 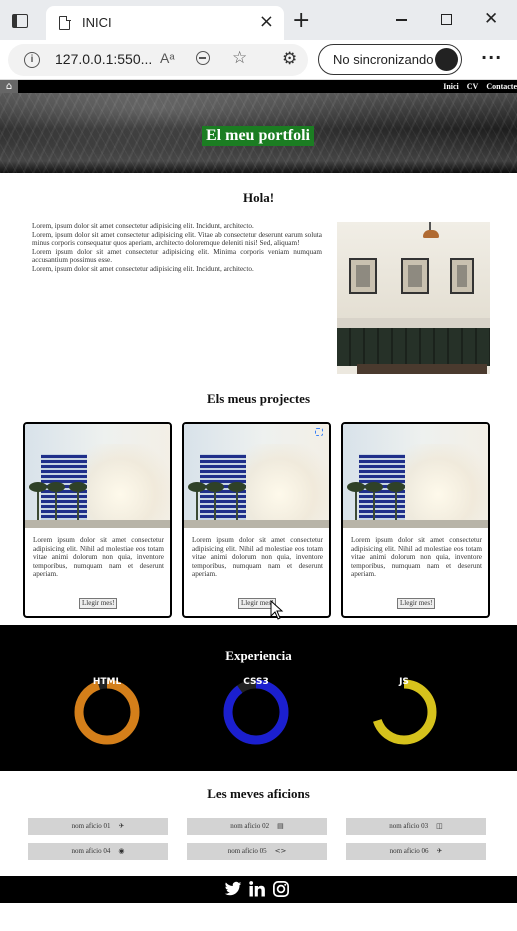 I want to click on camera-icon: ◉, so click(x=121, y=851).